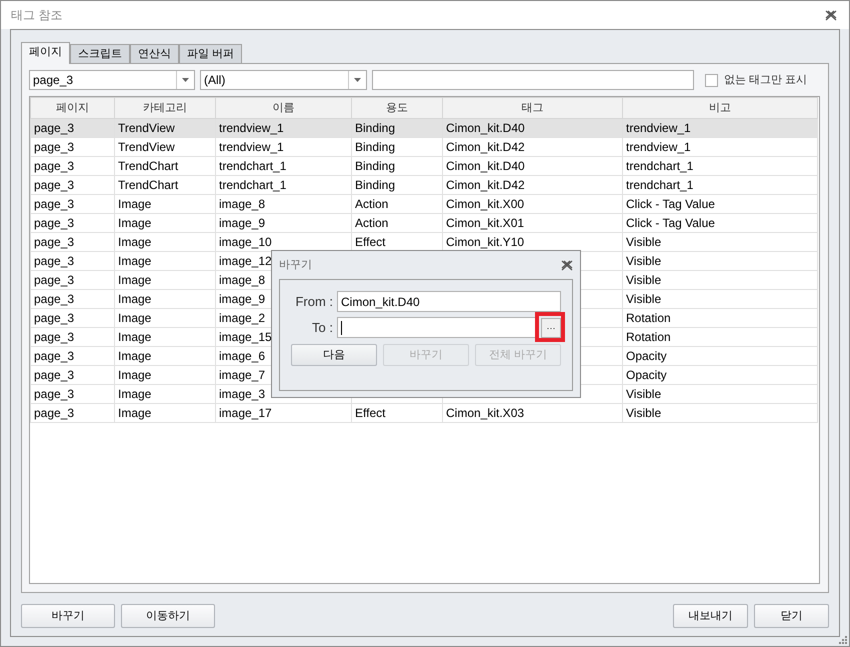  Describe the element at coordinates (711, 80) in the screenshot. I see `checkbox` at that location.